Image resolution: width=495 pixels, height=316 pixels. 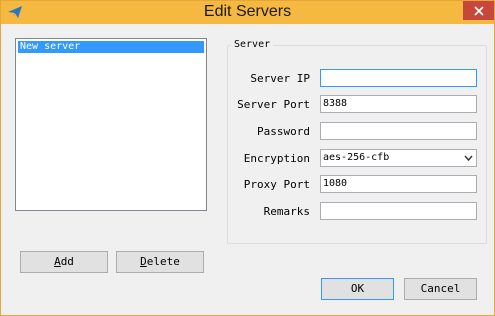 I want to click on add-label: dd, so click(x=67, y=261).